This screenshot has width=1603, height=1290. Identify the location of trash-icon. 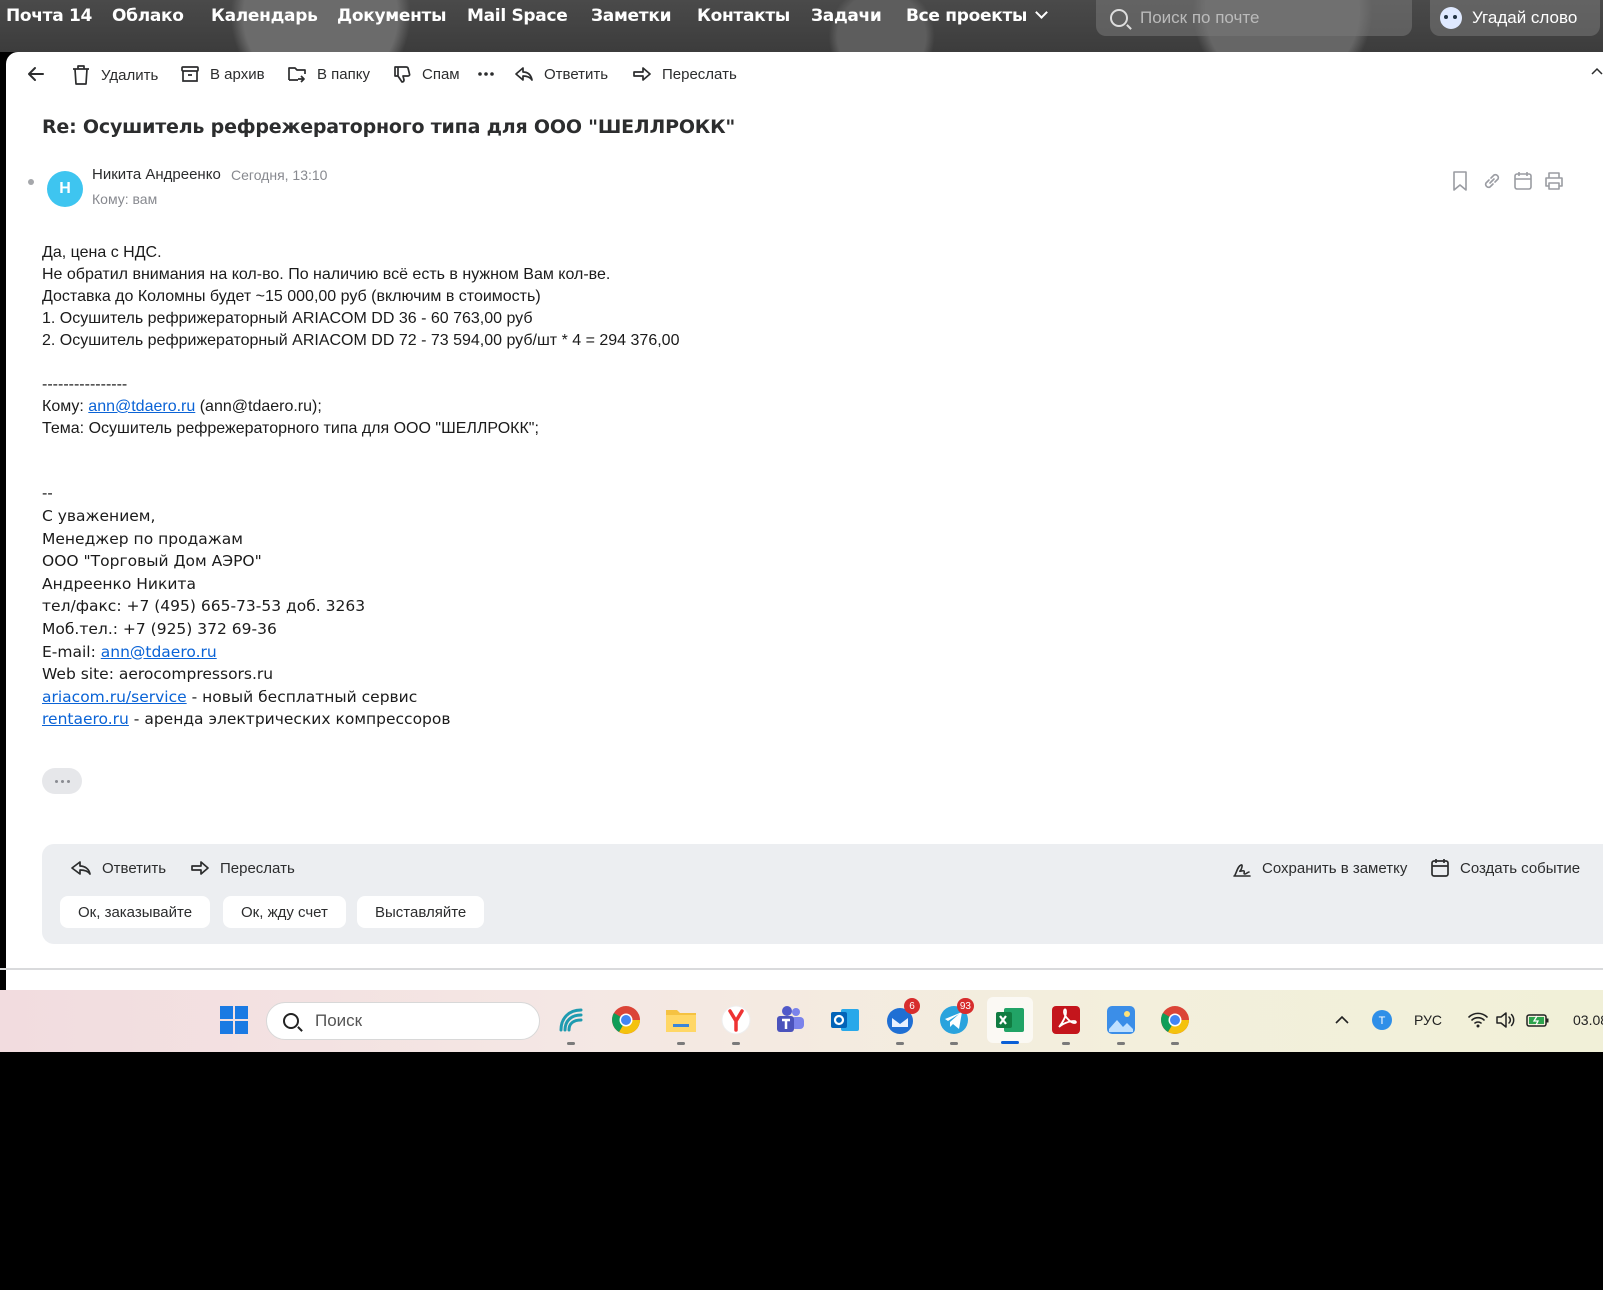
(81, 75).